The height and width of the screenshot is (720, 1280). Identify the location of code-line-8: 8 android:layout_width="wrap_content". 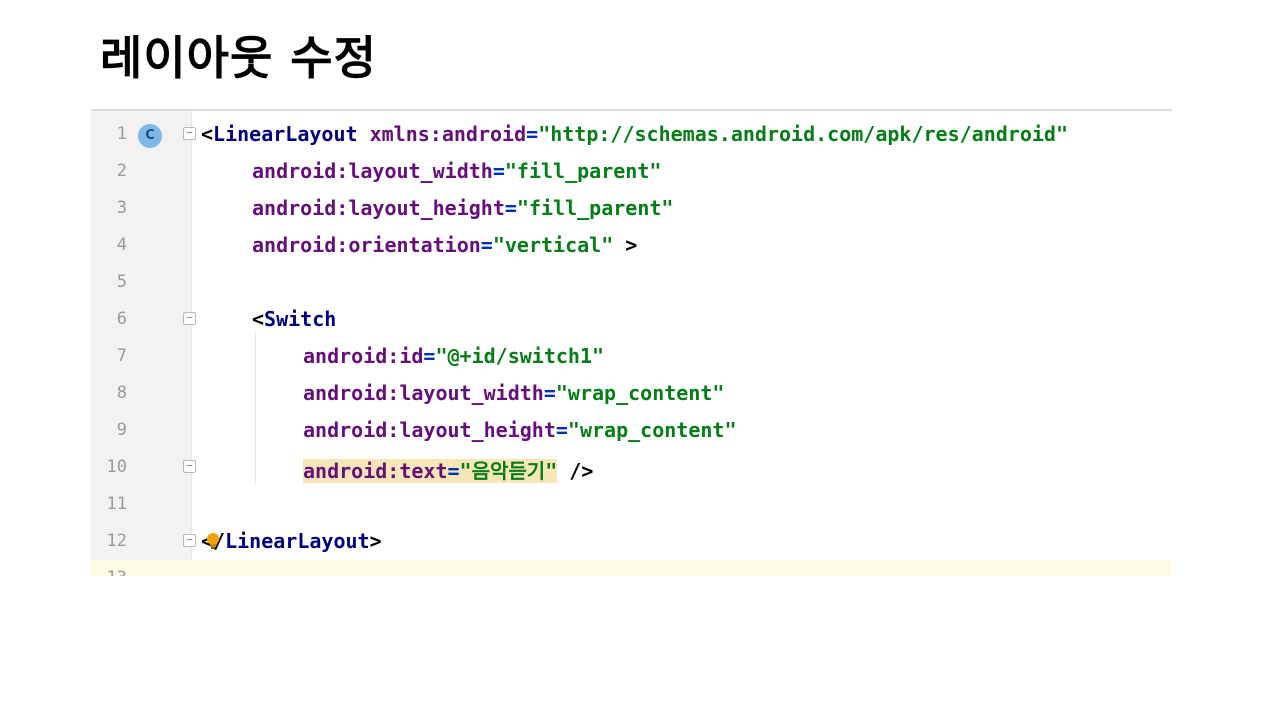
(631, 393).